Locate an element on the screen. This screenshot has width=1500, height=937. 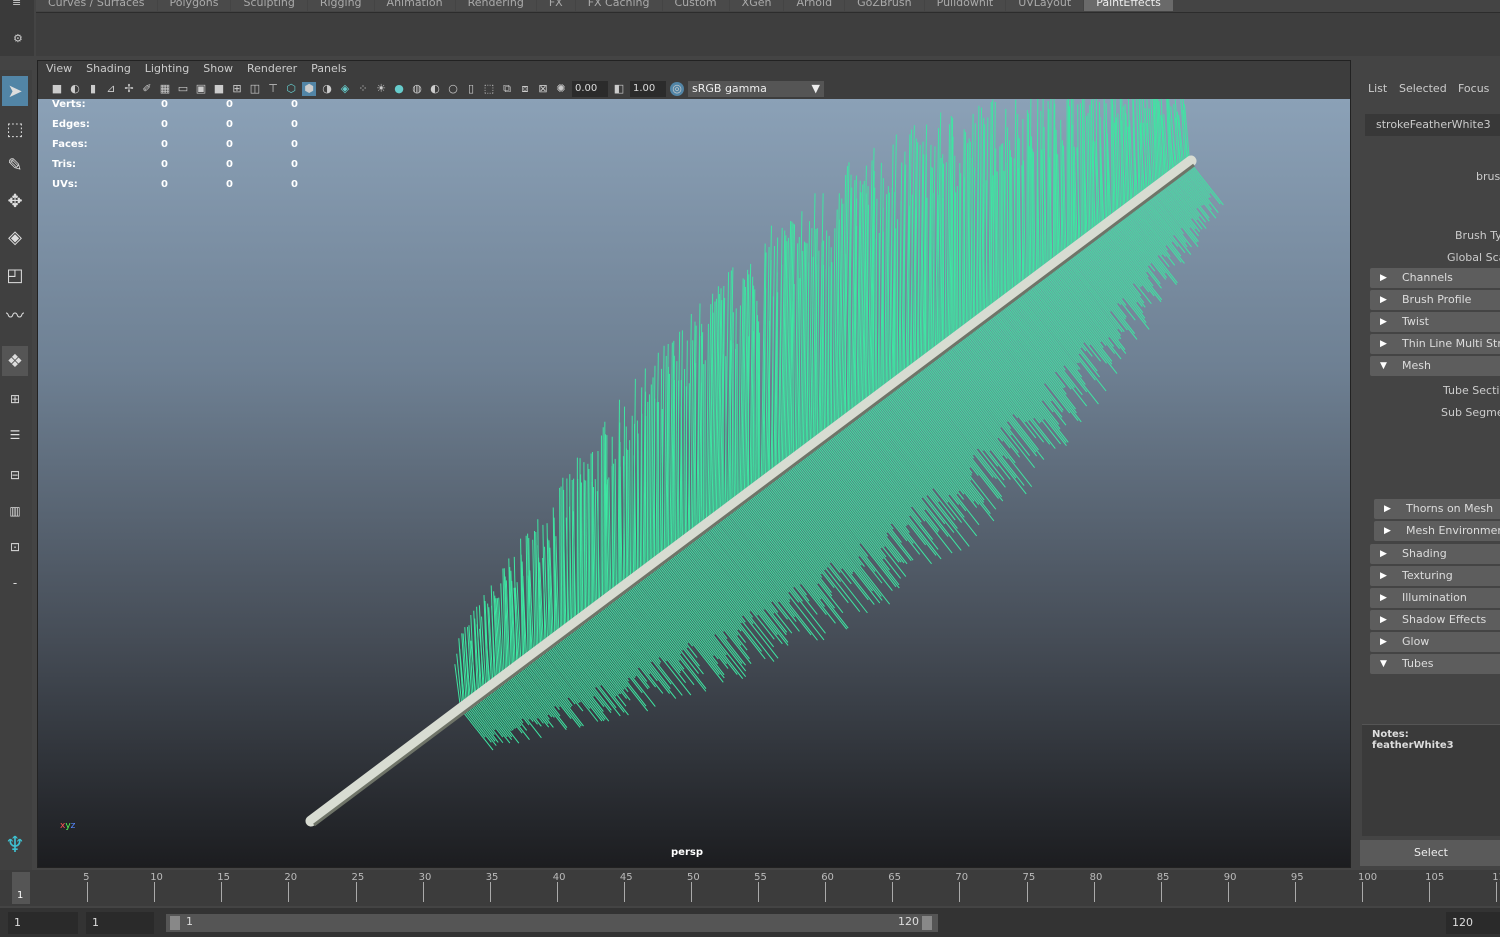
xray-icon: ⁘ is located at coordinates (363, 89).